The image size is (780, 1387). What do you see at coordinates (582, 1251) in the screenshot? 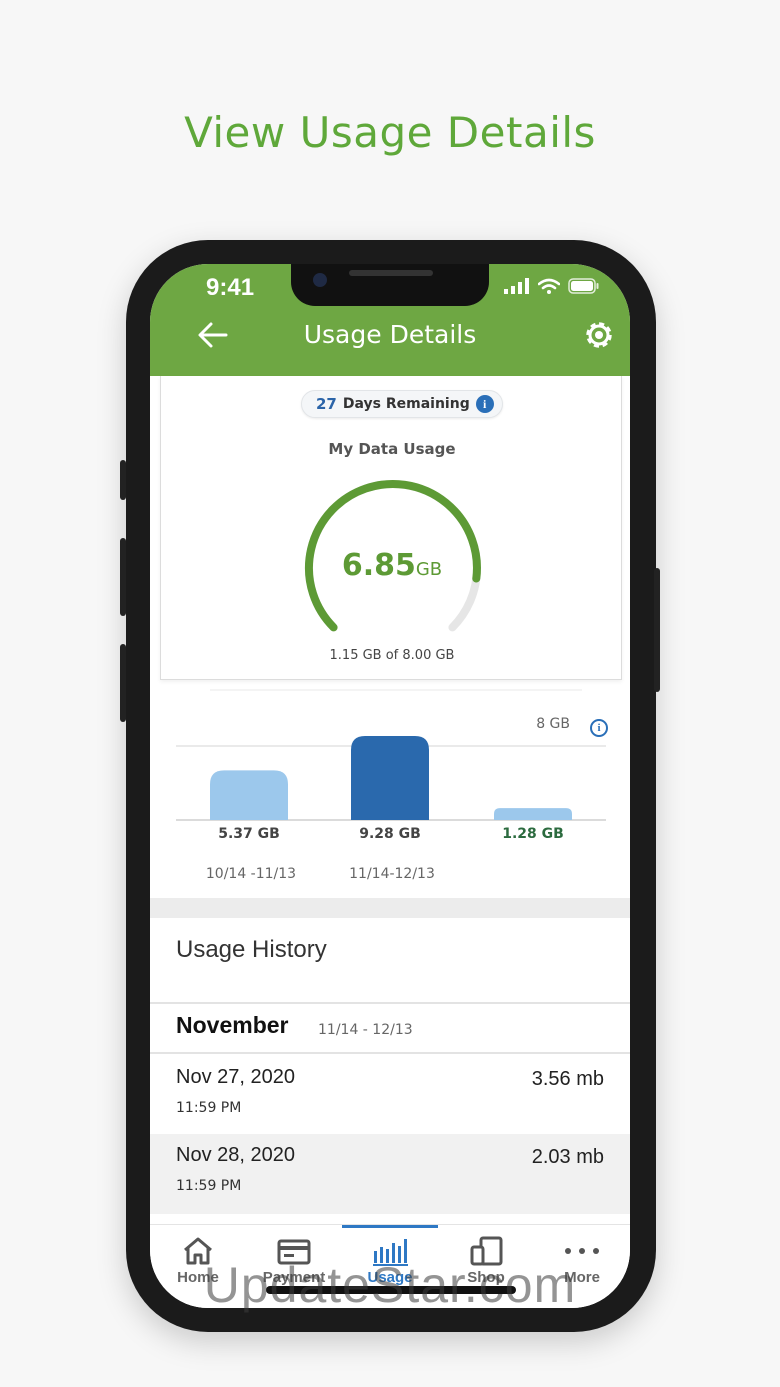
I see `more-dots-icon` at bounding box center [582, 1251].